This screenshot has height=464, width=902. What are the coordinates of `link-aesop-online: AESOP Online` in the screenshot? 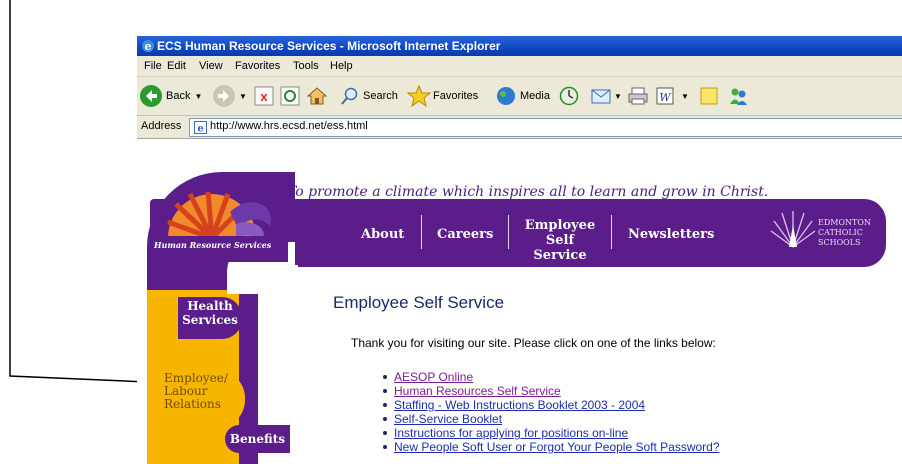 It's located at (433, 377).